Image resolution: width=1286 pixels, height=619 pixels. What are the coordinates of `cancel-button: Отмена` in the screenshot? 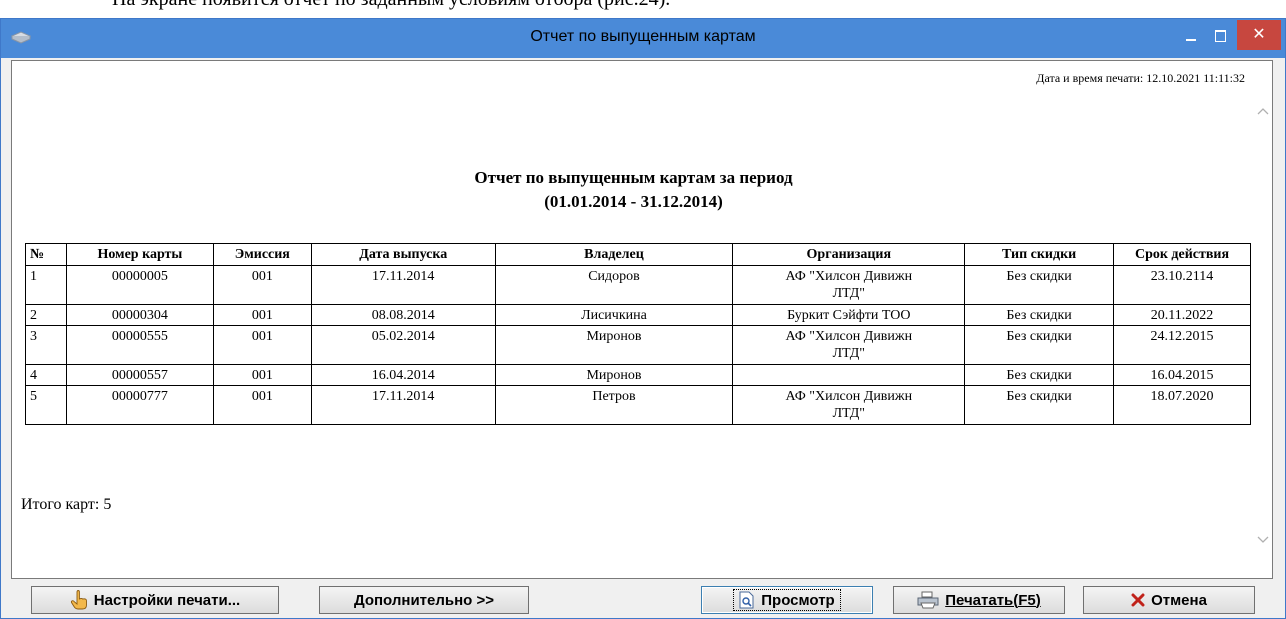 It's located at (1169, 600).